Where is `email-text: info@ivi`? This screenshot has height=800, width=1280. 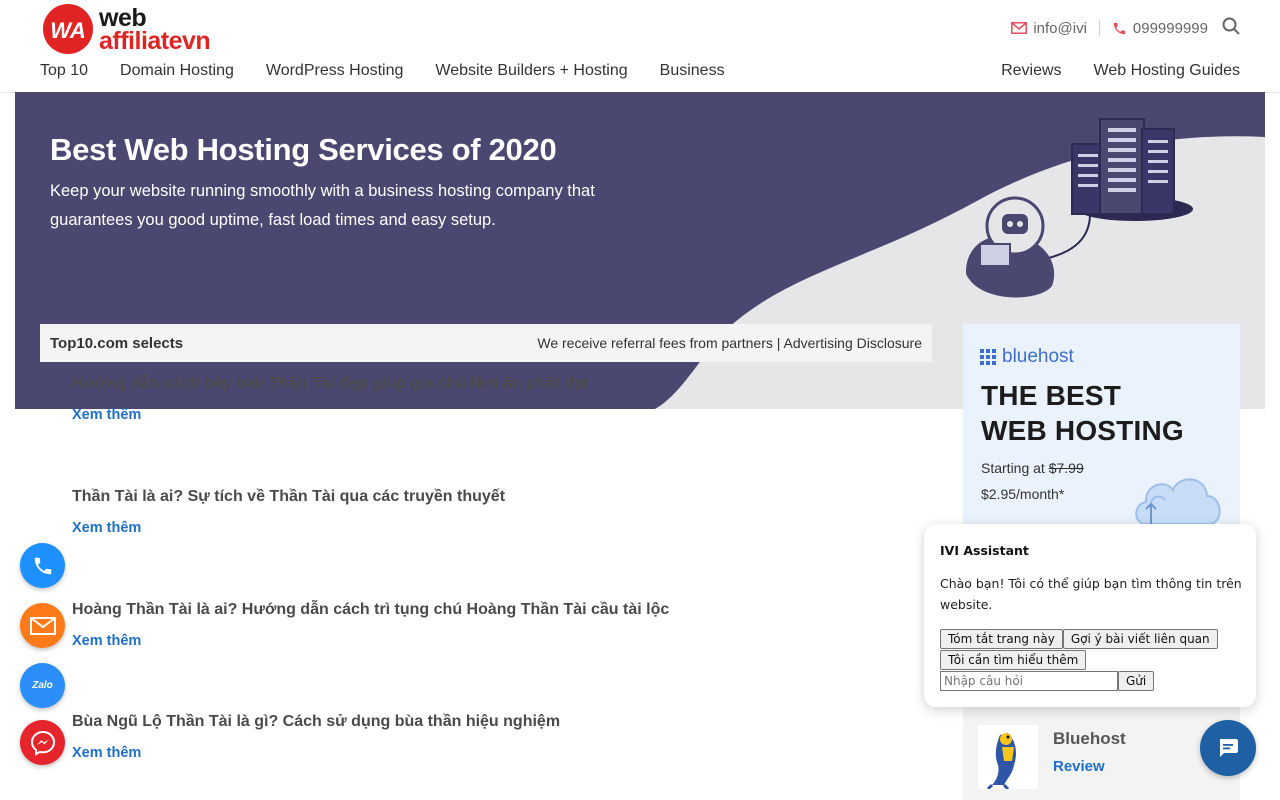 email-text: info@ivi is located at coordinates (1060, 28).